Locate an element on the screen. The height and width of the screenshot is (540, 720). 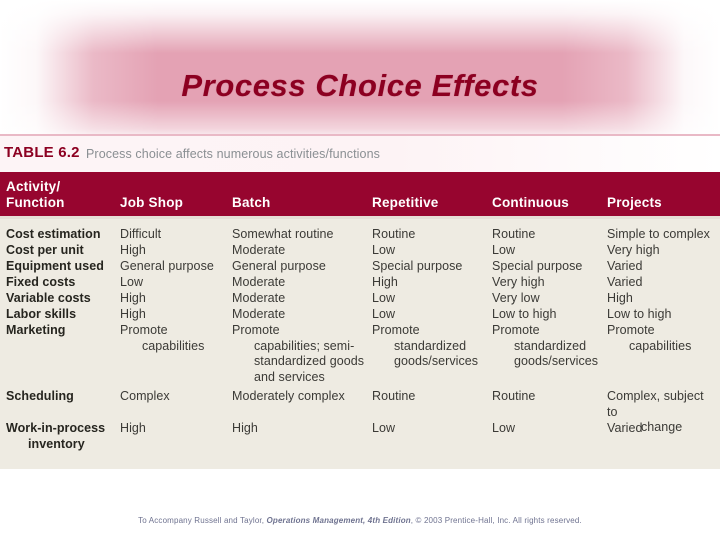
column-header-line1: Activity/ is located at coordinates (33, 186).